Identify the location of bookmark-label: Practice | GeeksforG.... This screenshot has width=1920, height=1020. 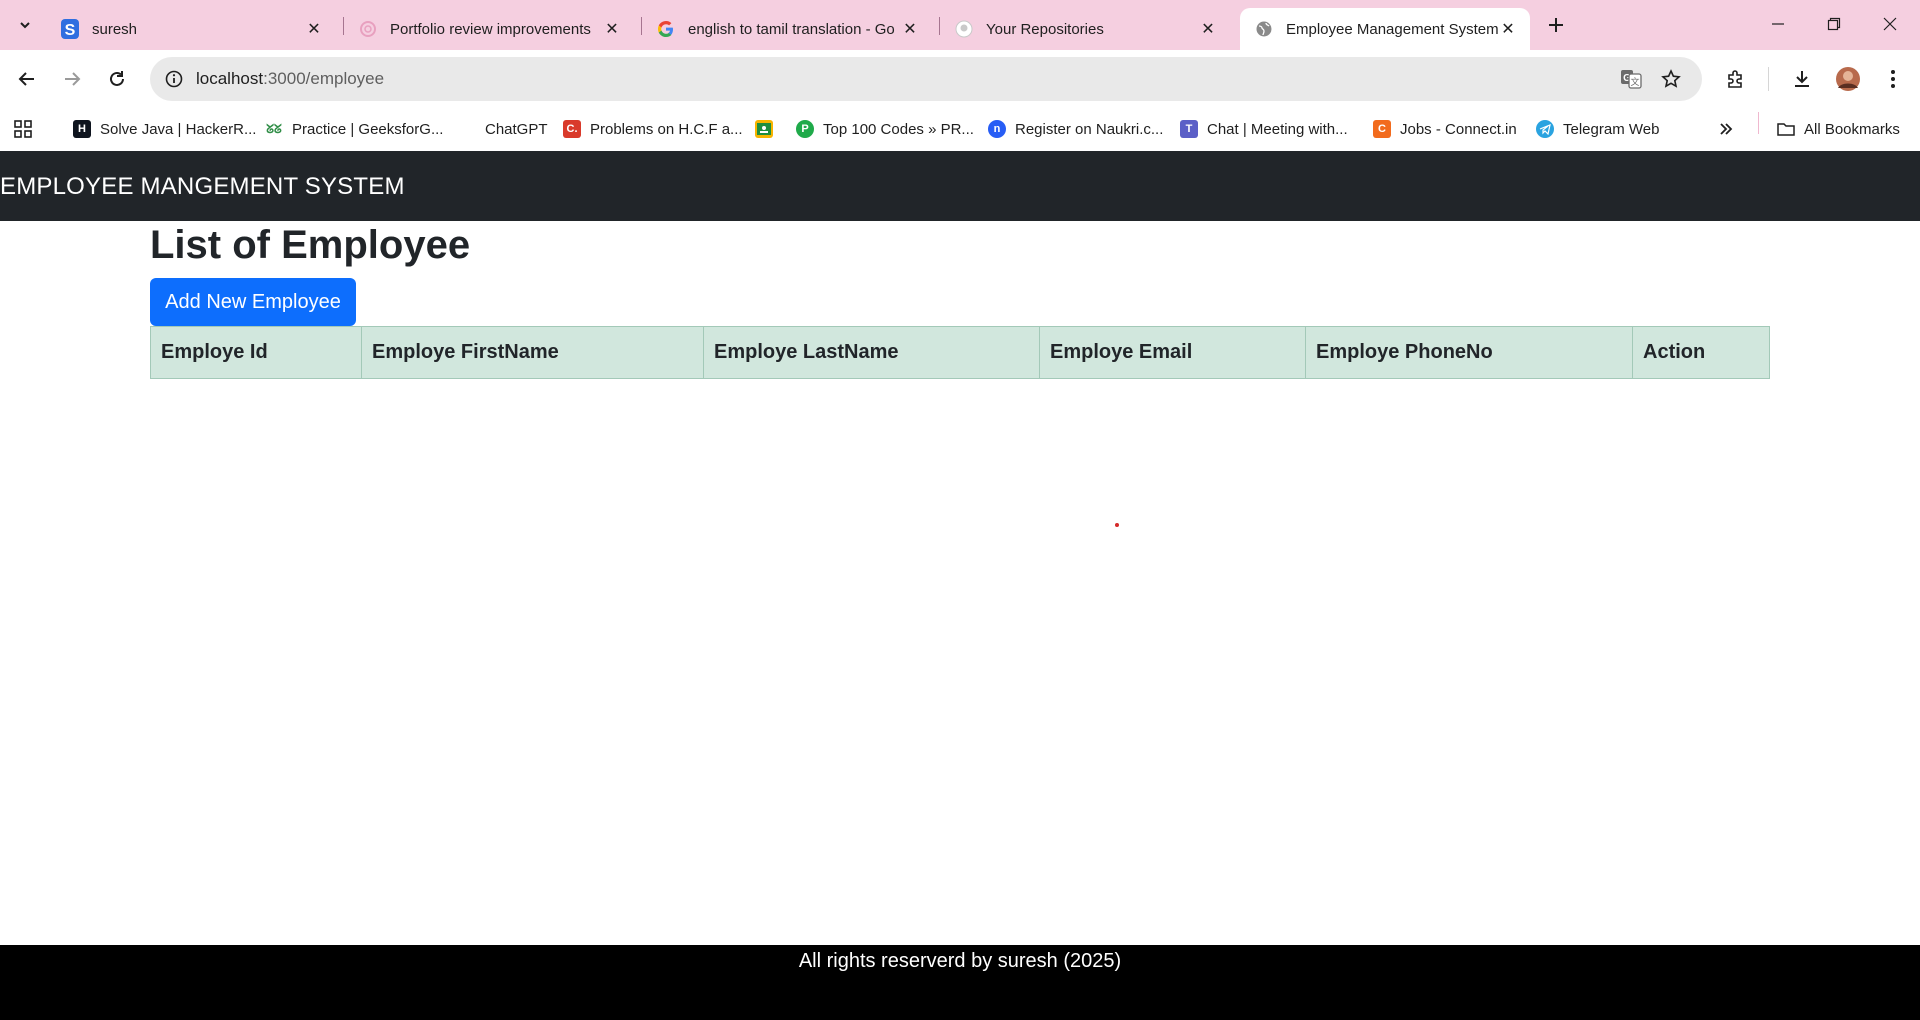
(368, 129).